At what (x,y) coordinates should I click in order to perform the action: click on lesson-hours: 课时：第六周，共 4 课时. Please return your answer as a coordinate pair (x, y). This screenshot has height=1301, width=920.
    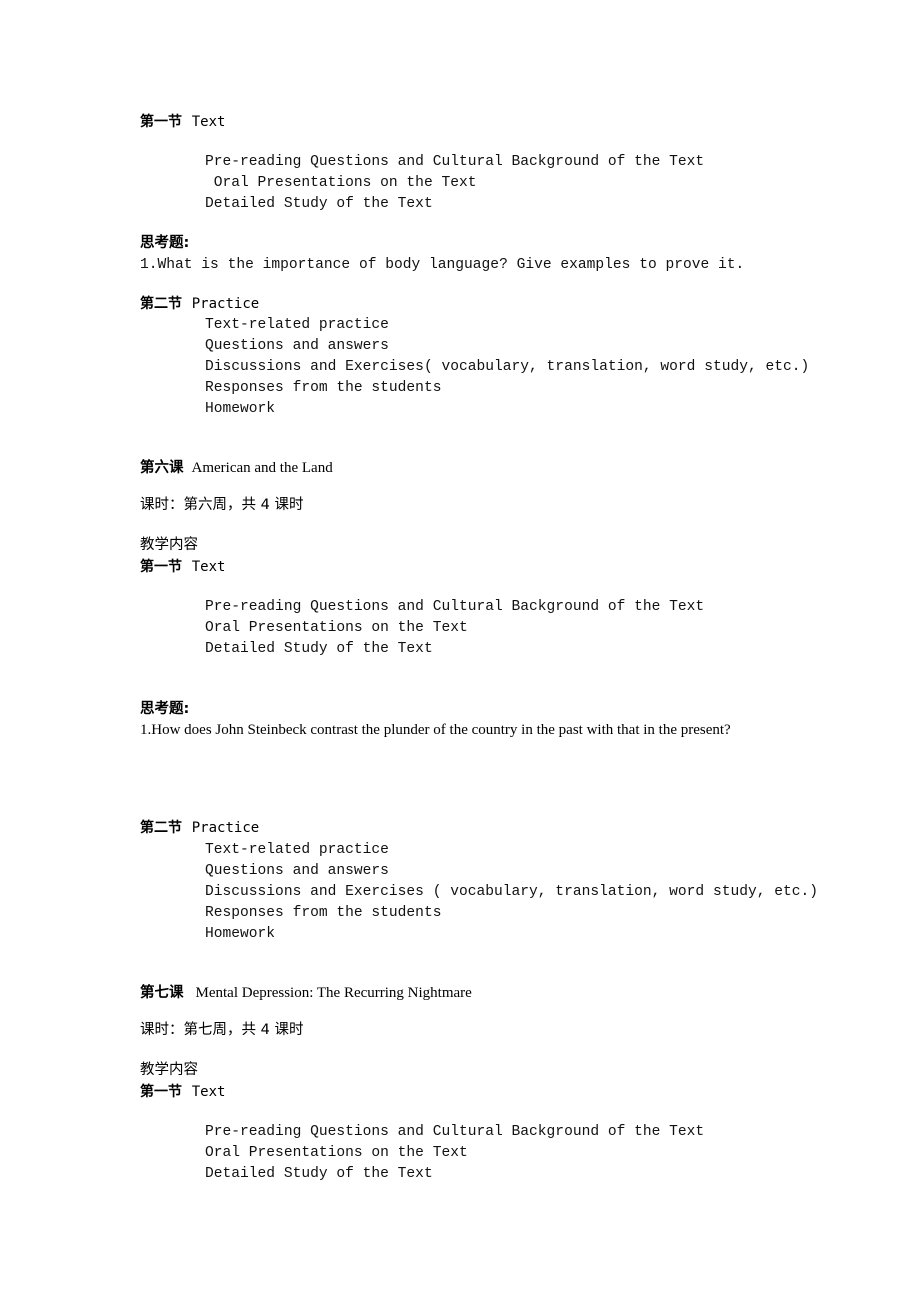
    Looking at the image, I should click on (222, 505).